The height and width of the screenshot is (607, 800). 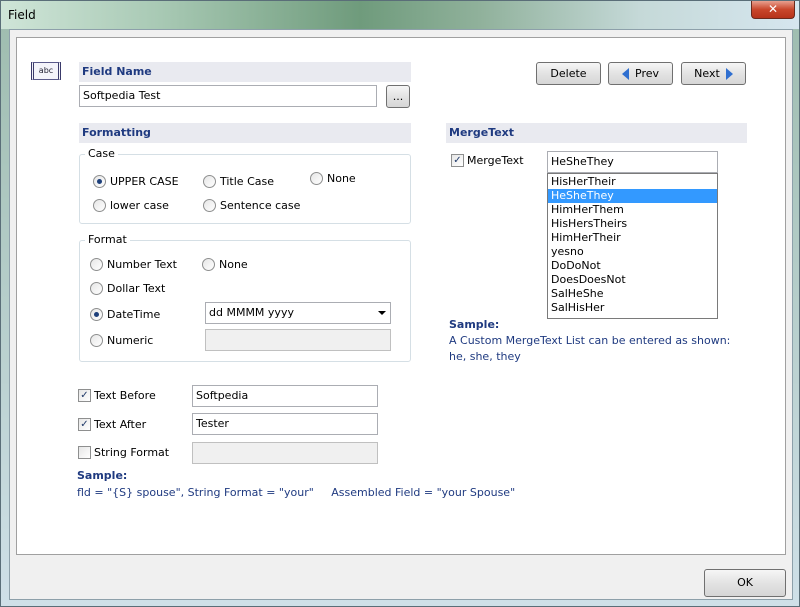 I want to click on radio-upper-case, so click(x=99, y=181).